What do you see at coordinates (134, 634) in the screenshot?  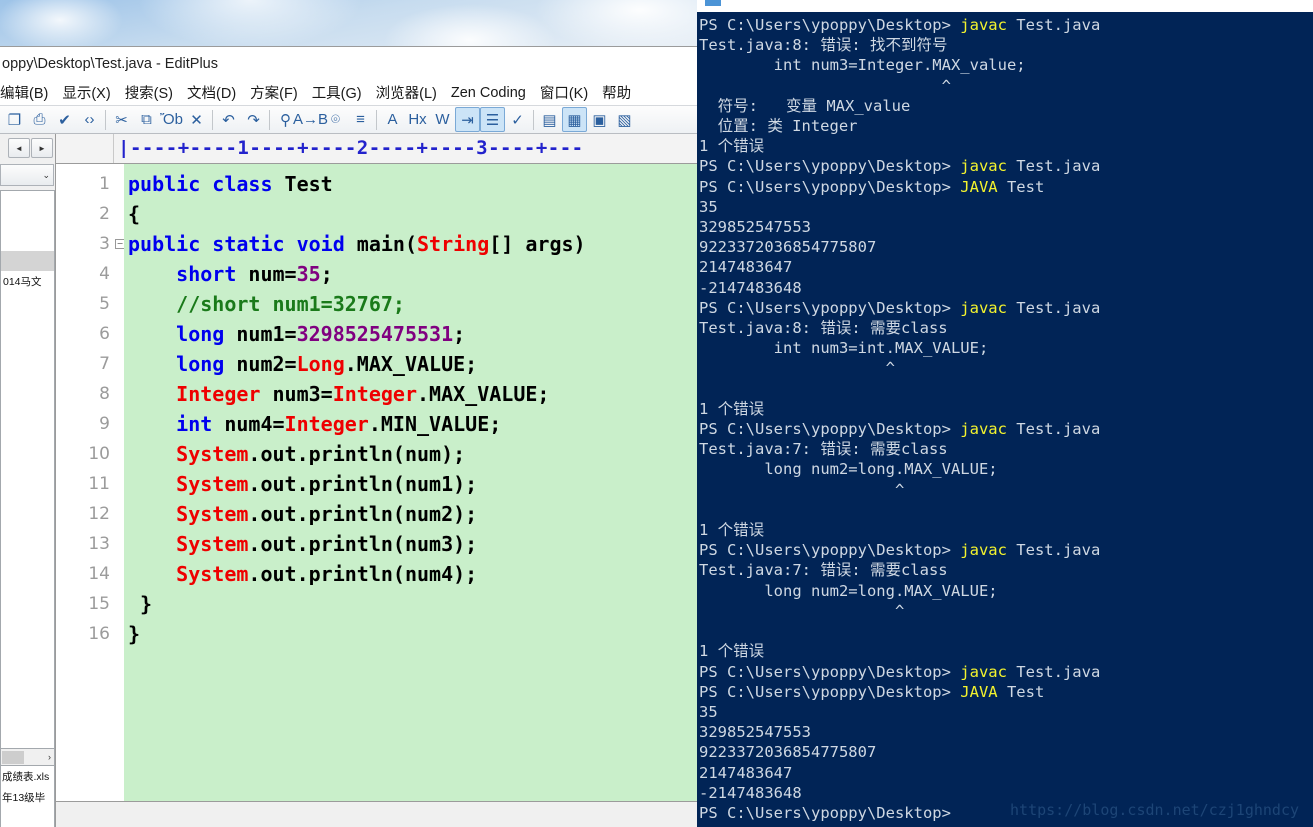 I see `code-token: }` at bounding box center [134, 634].